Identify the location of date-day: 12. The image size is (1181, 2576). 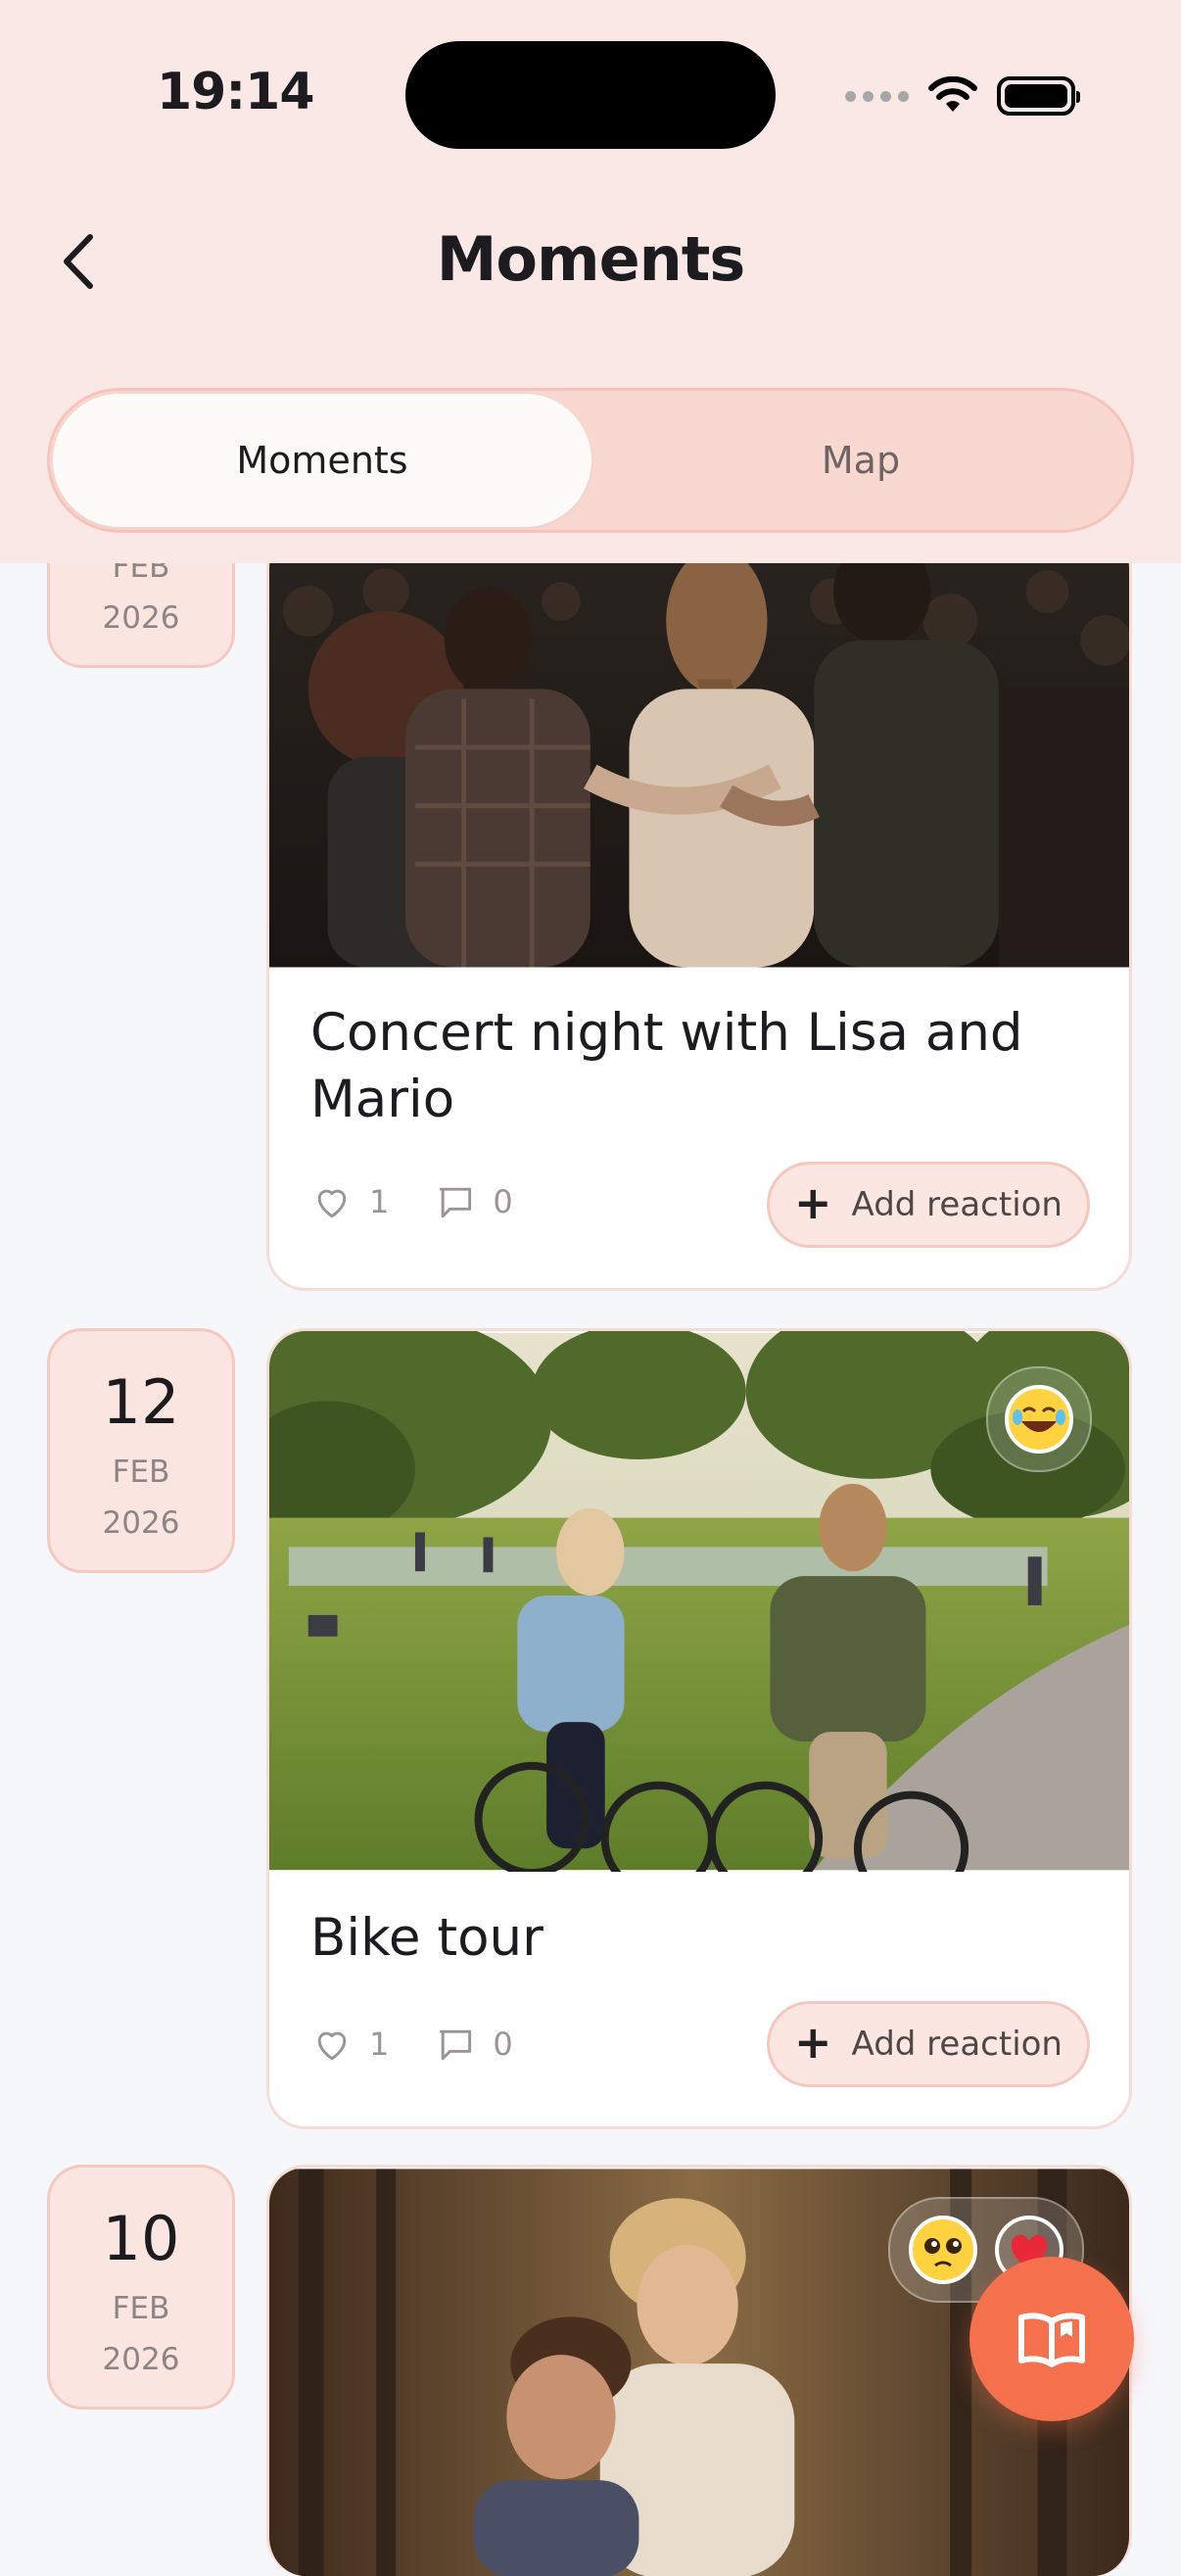
(141, 1402).